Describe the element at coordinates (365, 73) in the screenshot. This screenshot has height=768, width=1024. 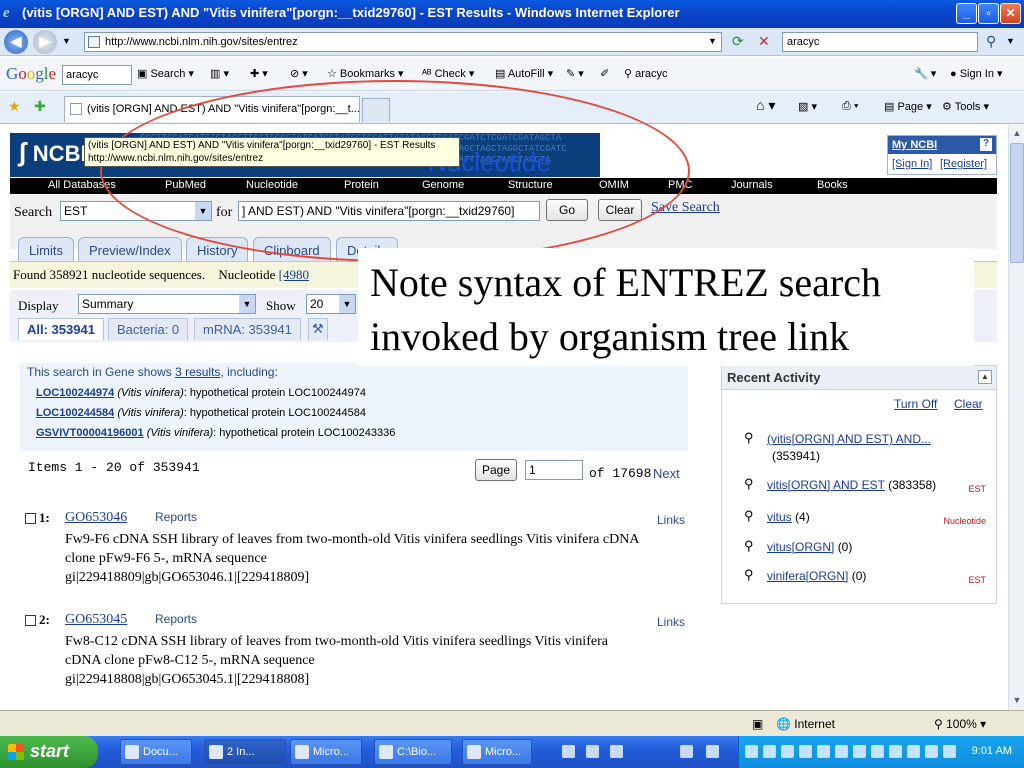
I see `bookmarks-button: ☆ Bookmarks ▾` at that location.